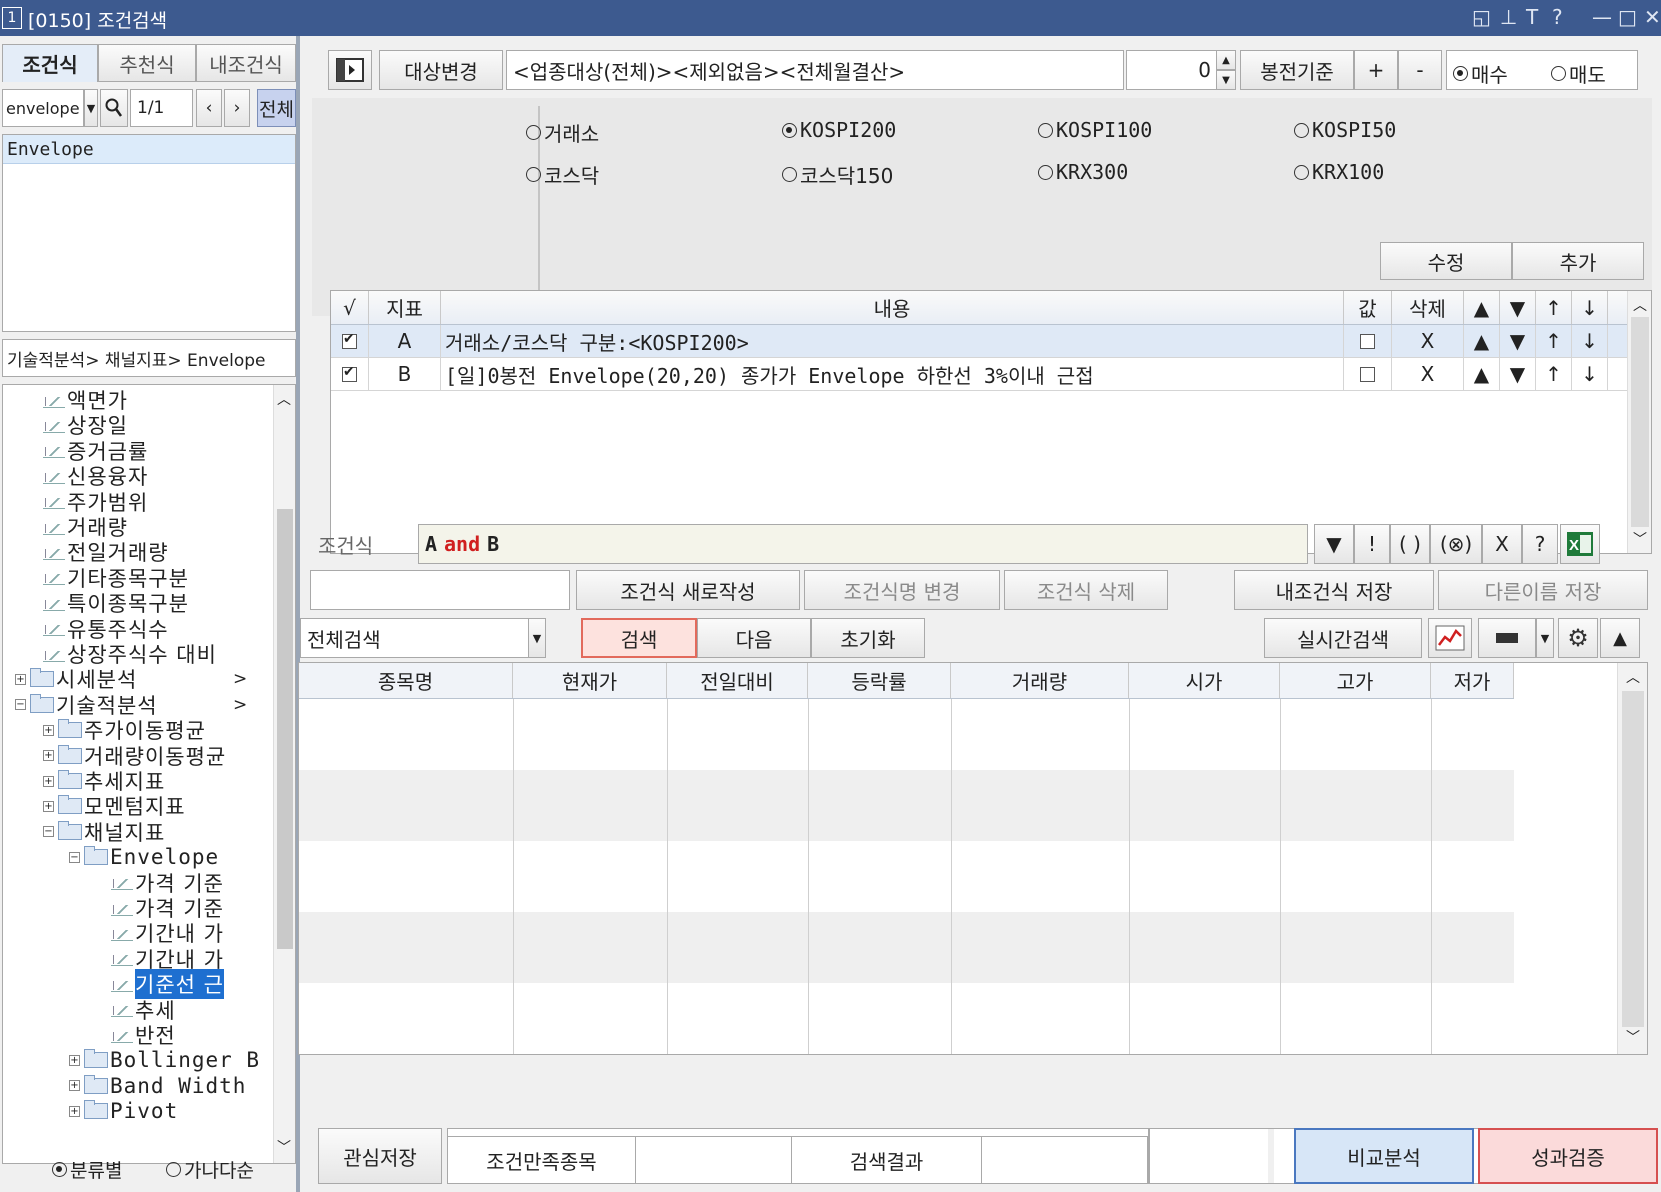 This screenshot has width=1661, height=1192. Describe the element at coordinates (1334, 544) in the screenshot. I see `expr-dropdown-button: ▼` at that location.